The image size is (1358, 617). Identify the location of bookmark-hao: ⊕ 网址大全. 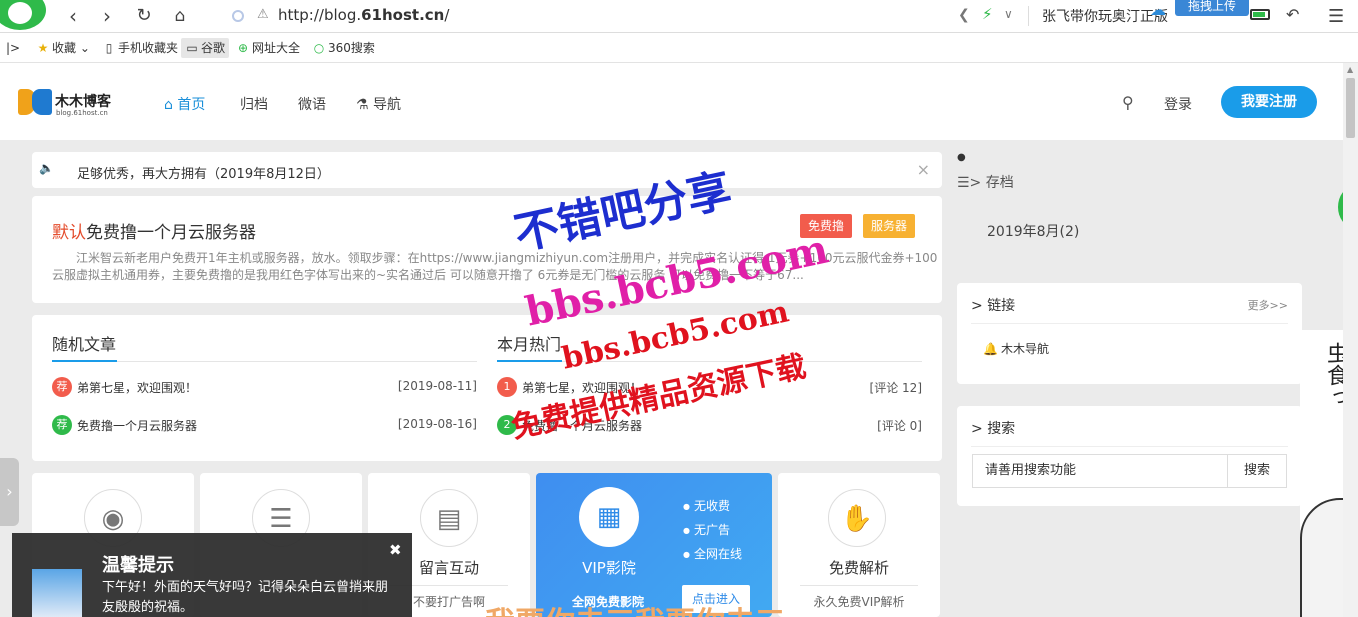
(268, 48).